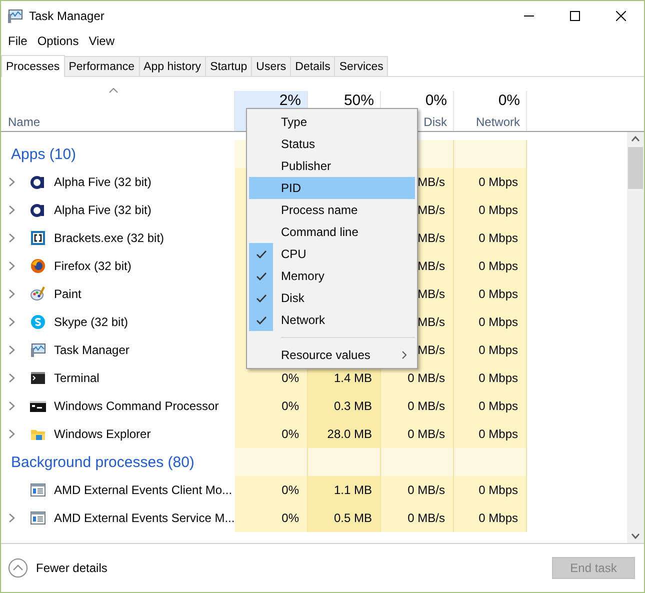  What do you see at coordinates (77, 378) in the screenshot?
I see `process-name: Terminal` at bounding box center [77, 378].